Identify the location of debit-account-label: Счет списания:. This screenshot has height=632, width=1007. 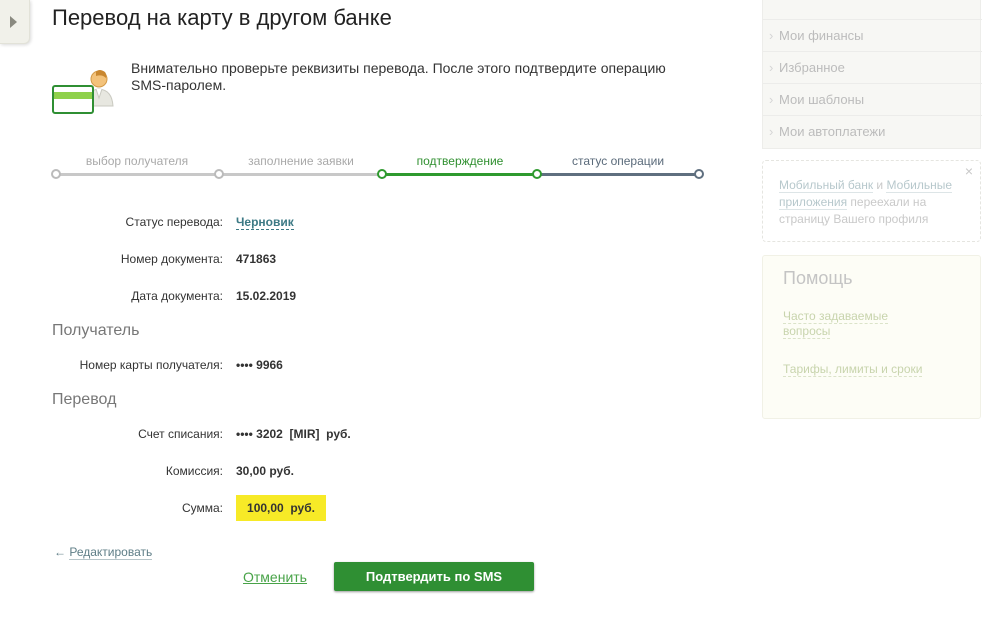
(180, 434).